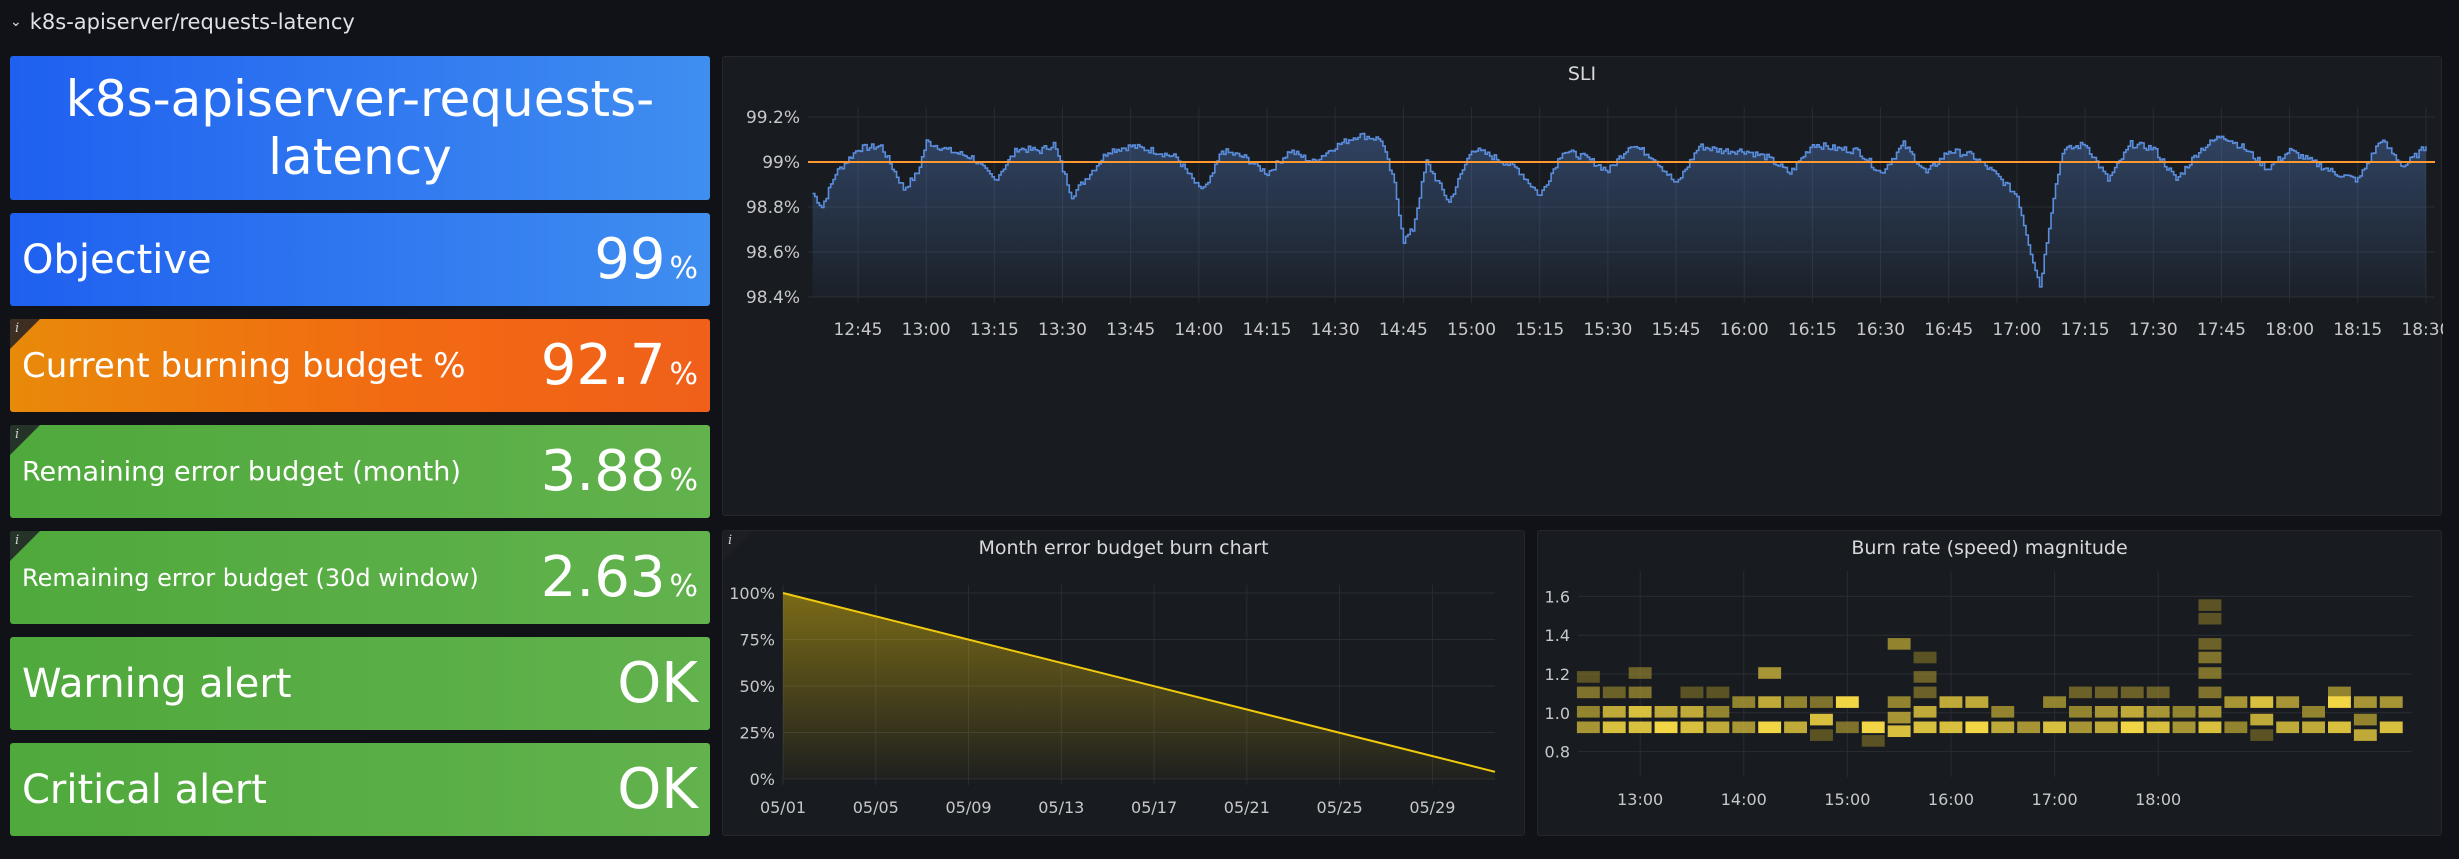  I want to click on remaining-month-stat: i Remaining error budget (month) 3.88%, so click(360, 471).